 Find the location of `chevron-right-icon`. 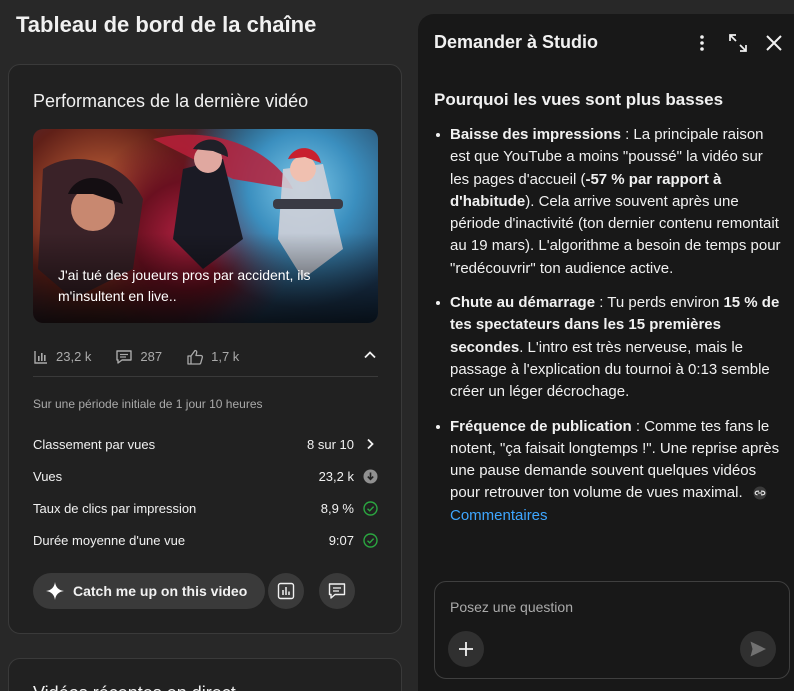

chevron-right-icon is located at coordinates (370, 444).